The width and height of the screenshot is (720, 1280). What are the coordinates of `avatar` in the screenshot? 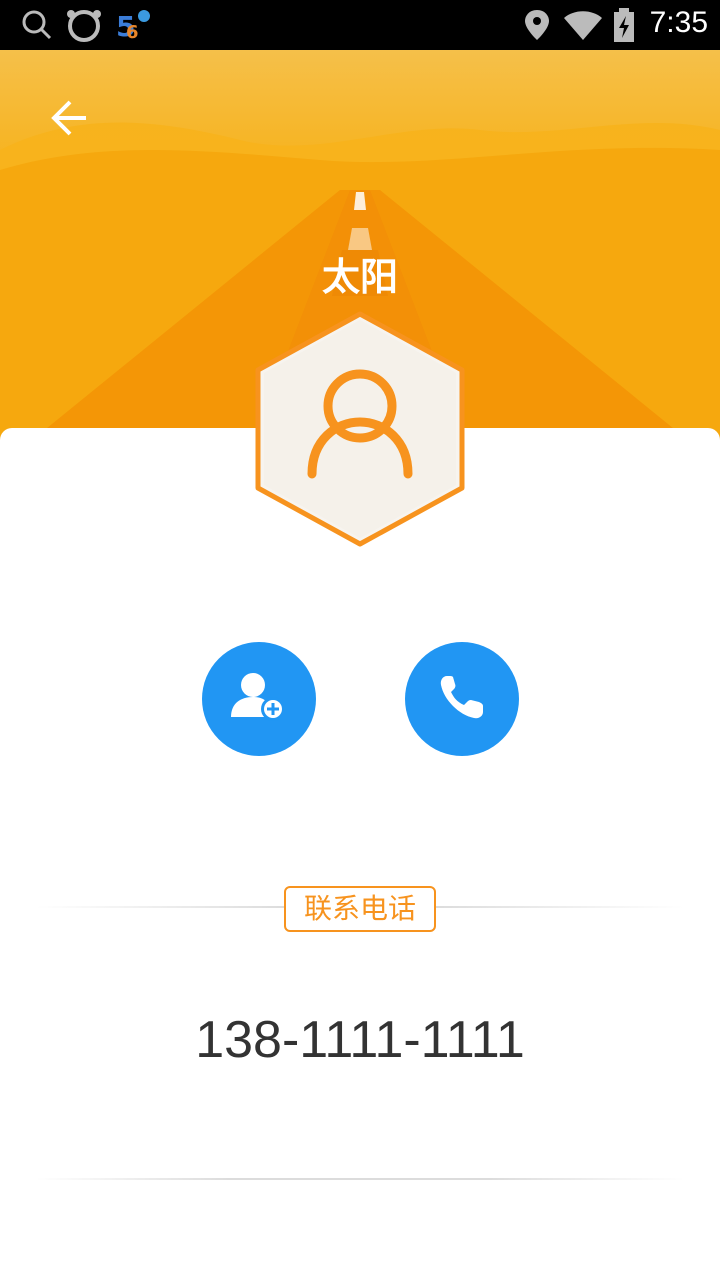 It's located at (360, 429).